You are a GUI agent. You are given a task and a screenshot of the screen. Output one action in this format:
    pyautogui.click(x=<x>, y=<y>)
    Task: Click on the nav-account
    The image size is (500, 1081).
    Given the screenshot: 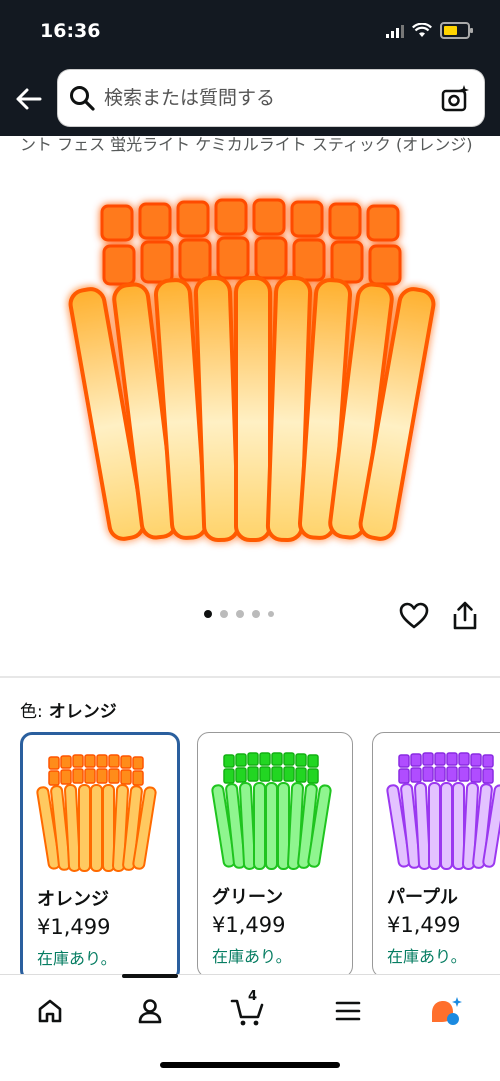 What is the action you would take?
    pyautogui.click(x=150, y=1011)
    